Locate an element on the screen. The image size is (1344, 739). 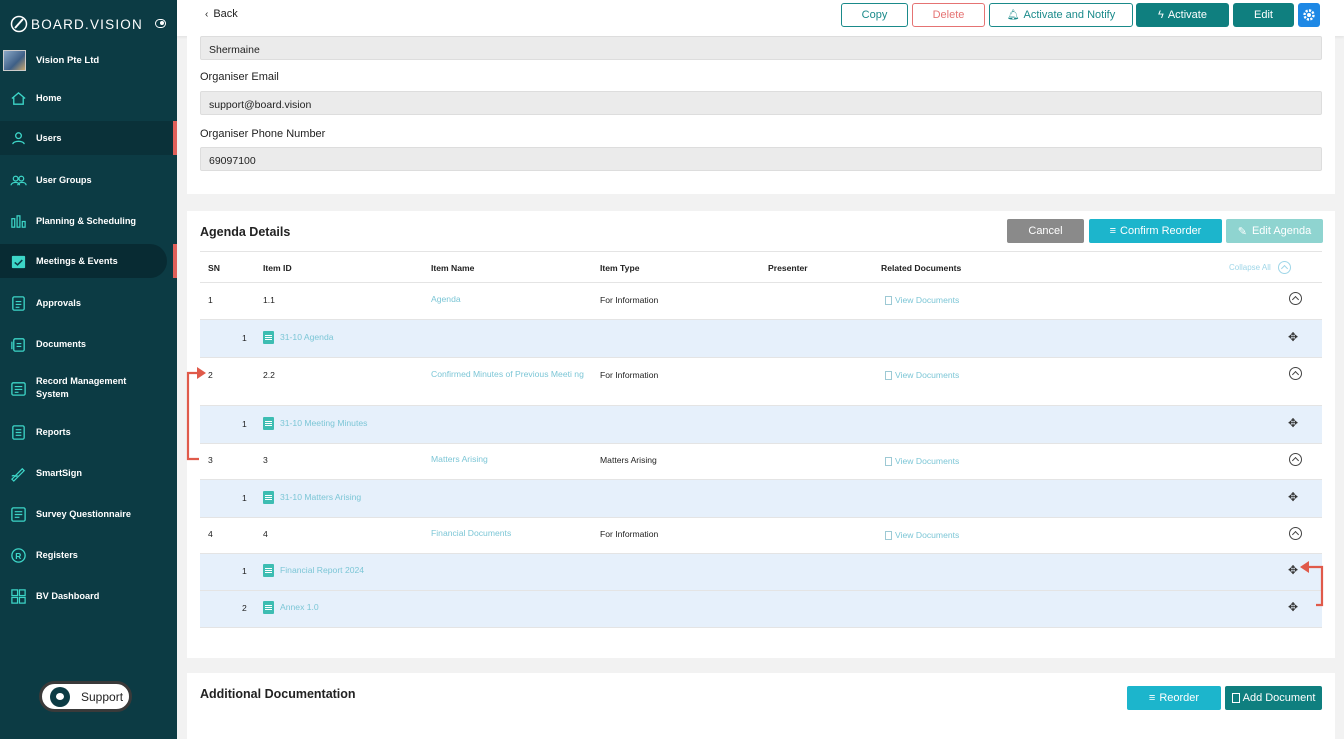
list-icon: ≡ is located at coordinates (1152, 698).